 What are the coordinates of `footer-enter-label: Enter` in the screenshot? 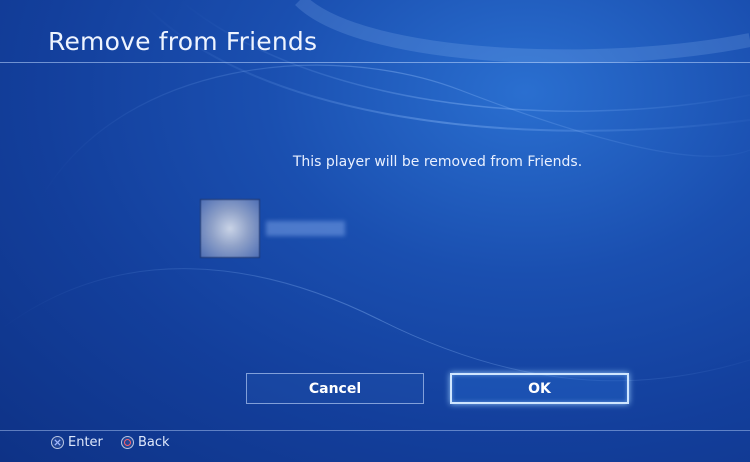 It's located at (85, 442).